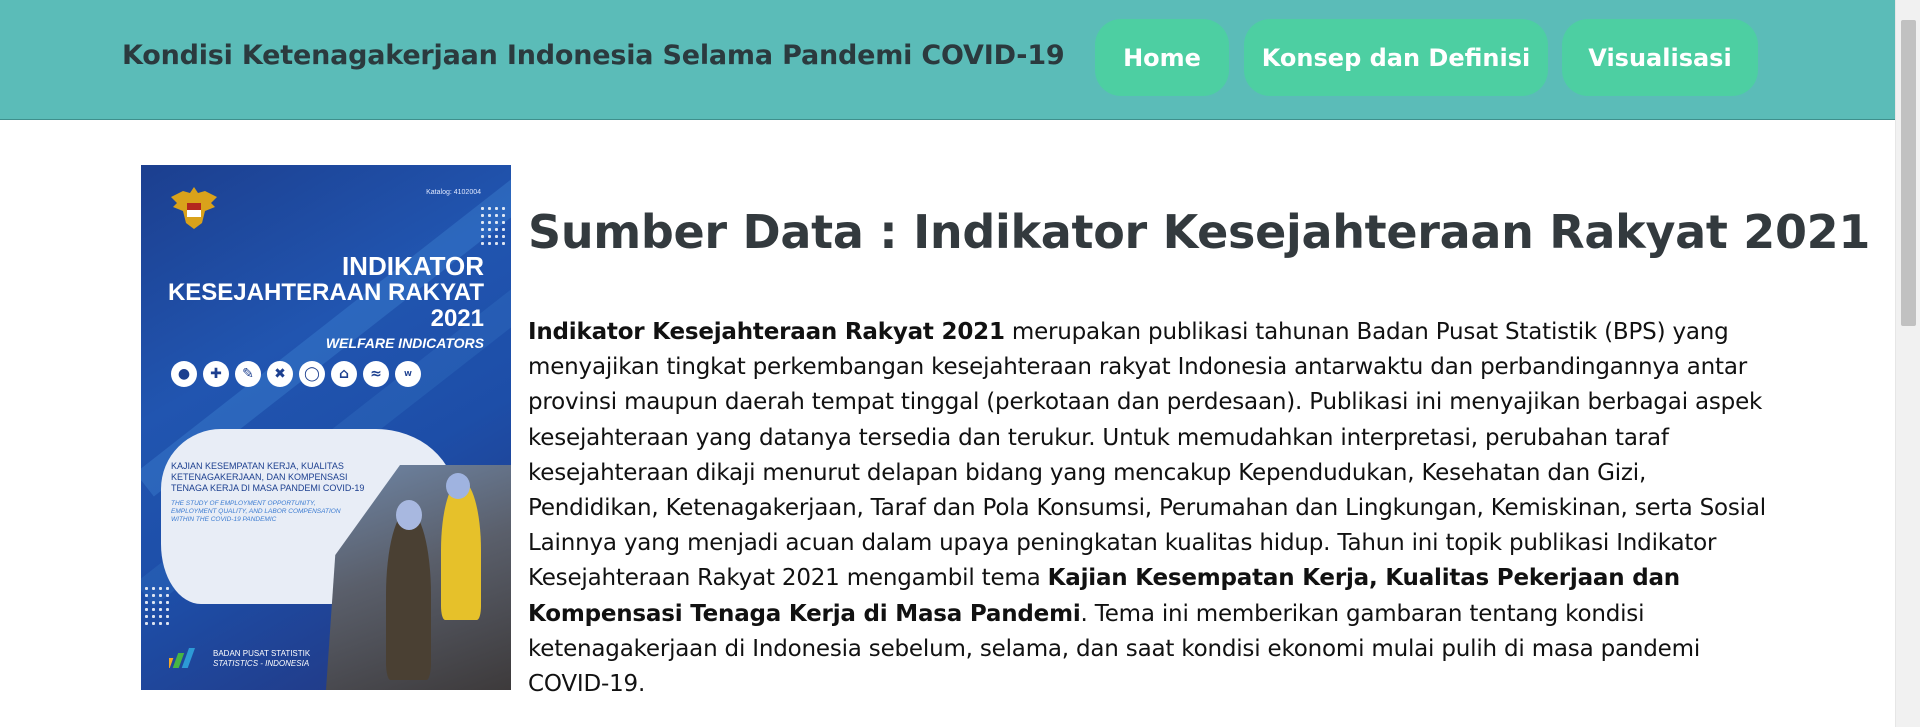  I want to click on publisher-name: BADAN PUSAT STATISTIK, so click(262, 653).